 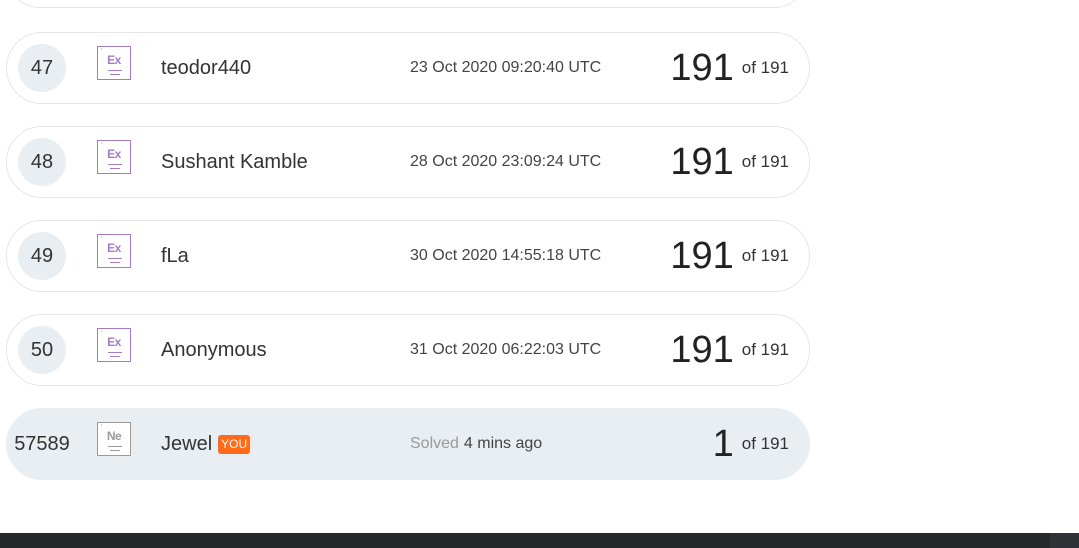 I want to click on completion-date: 30 Oct 2020 14:55:18 UTC, so click(x=506, y=255).